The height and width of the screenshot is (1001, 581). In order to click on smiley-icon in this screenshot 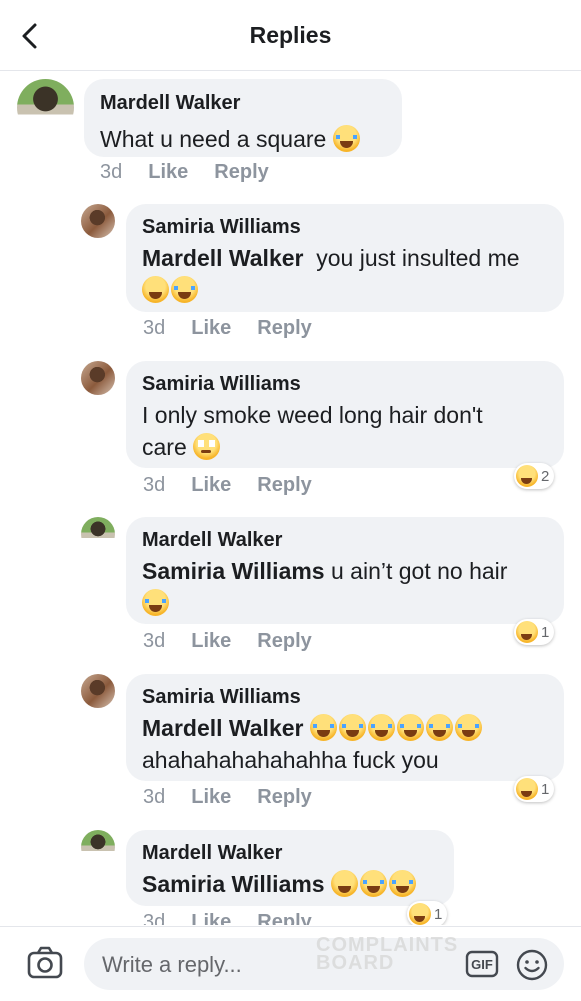, I will do `click(532, 965)`.